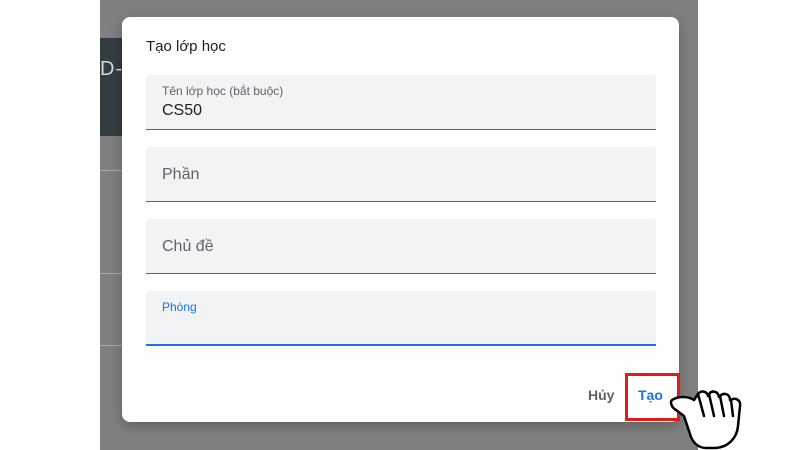 Image resolution: width=800 pixels, height=450 pixels. I want to click on dialog-title: Tạo lớp học, so click(186, 46).